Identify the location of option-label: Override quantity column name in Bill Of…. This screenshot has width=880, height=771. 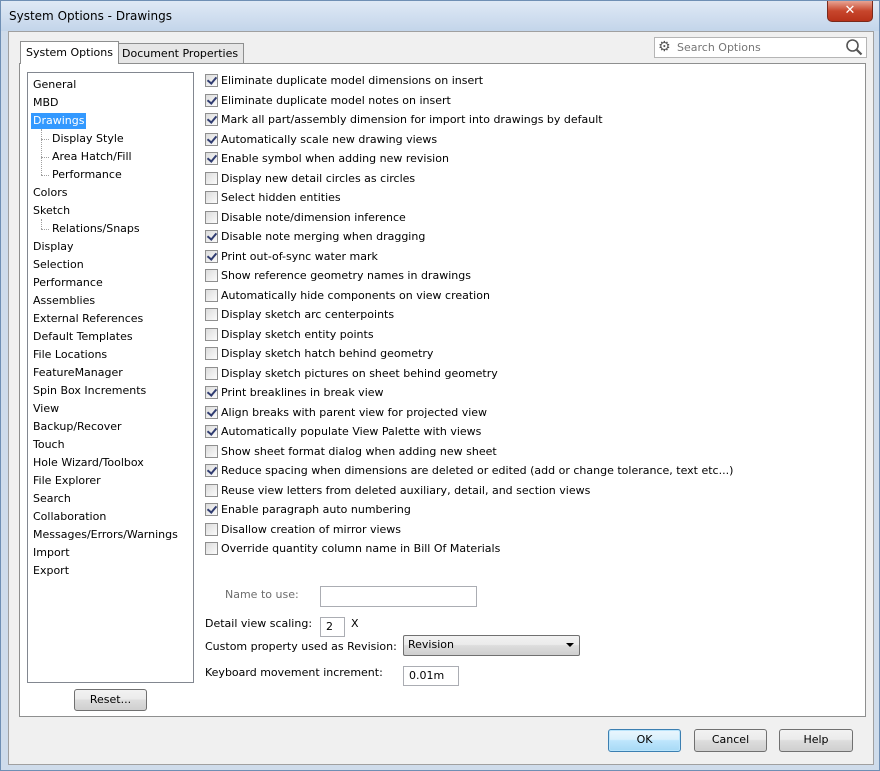
(361, 548).